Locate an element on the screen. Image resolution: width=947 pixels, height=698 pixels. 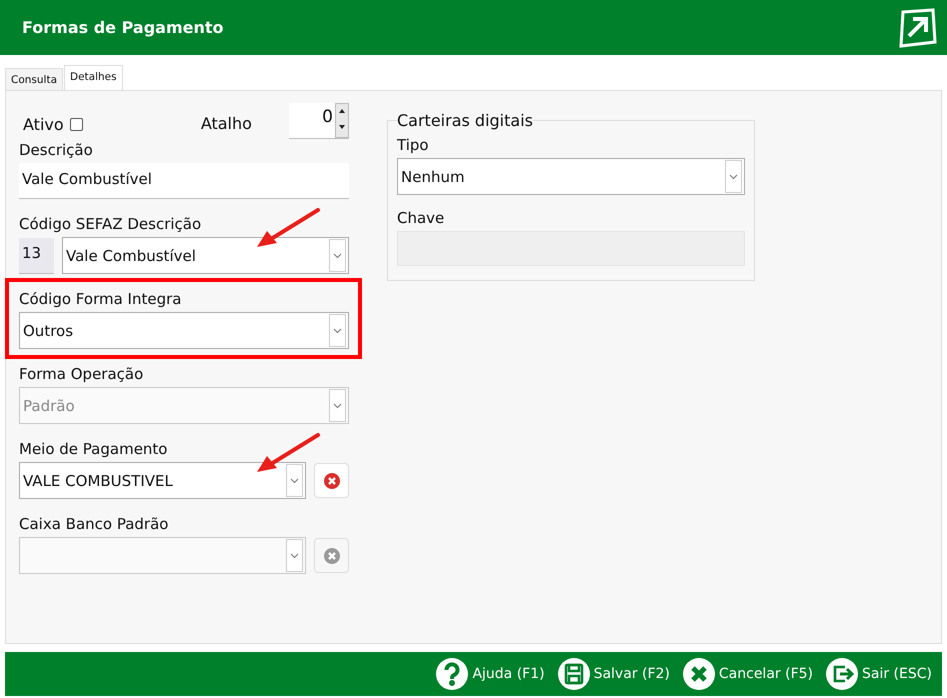
checkbox is located at coordinates (76, 124).